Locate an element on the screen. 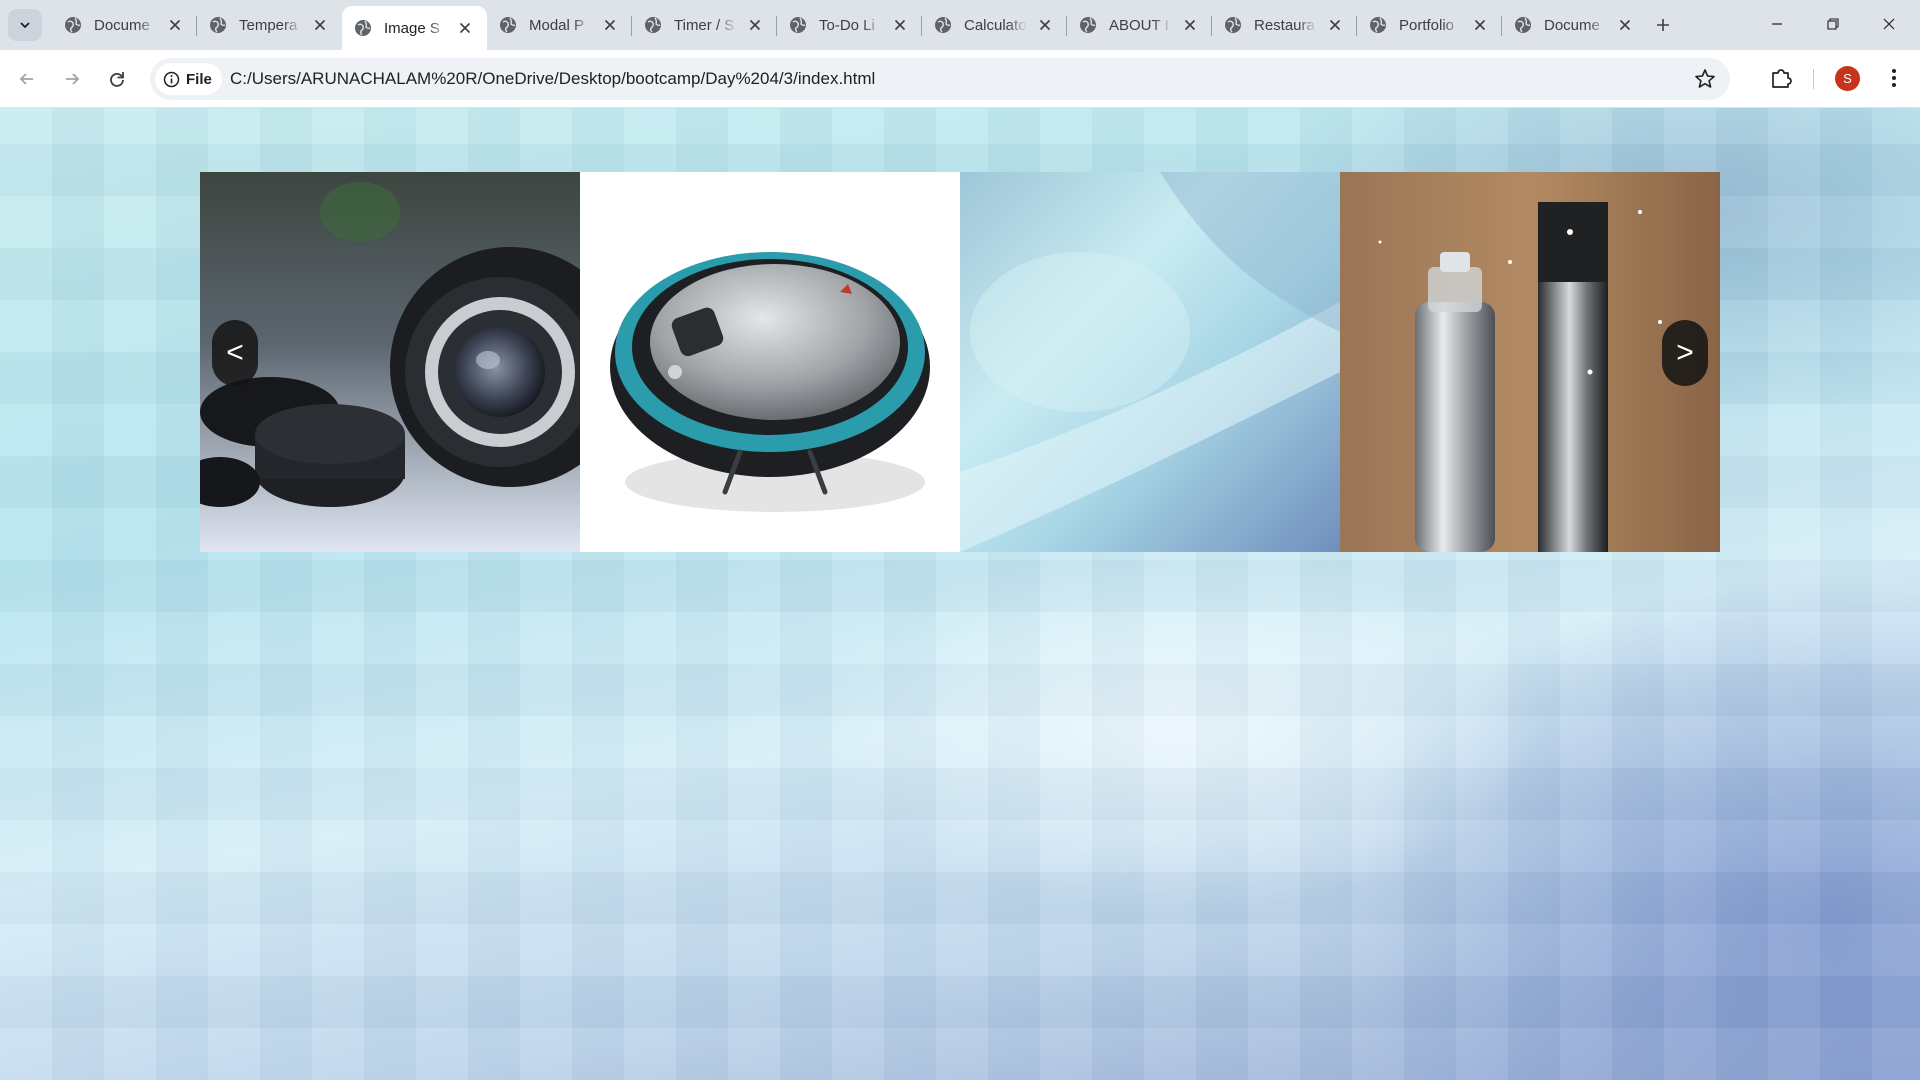 The width and height of the screenshot is (1920, 1080). tab-title: Image S is located at coordinates (412, 28).